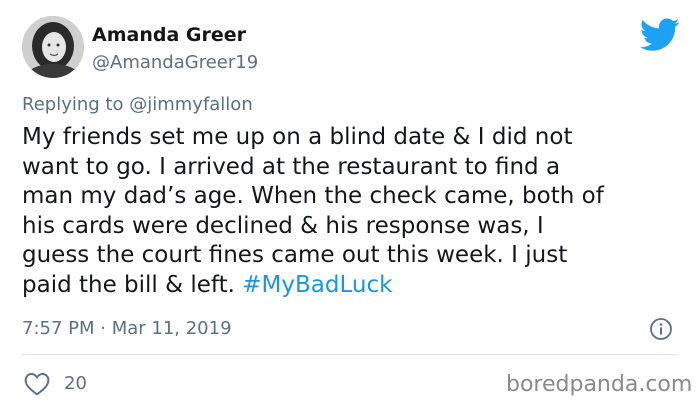  Describe the element at coordinates (350, 354) in the screenshot. I see `divider` at that location.